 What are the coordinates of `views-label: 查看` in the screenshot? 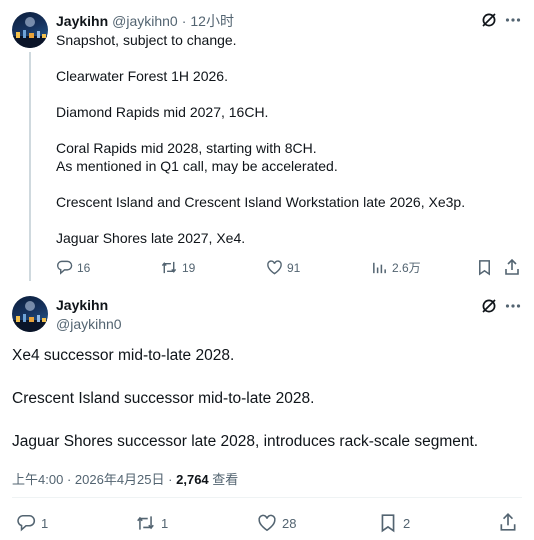 It's located at (225, 479).